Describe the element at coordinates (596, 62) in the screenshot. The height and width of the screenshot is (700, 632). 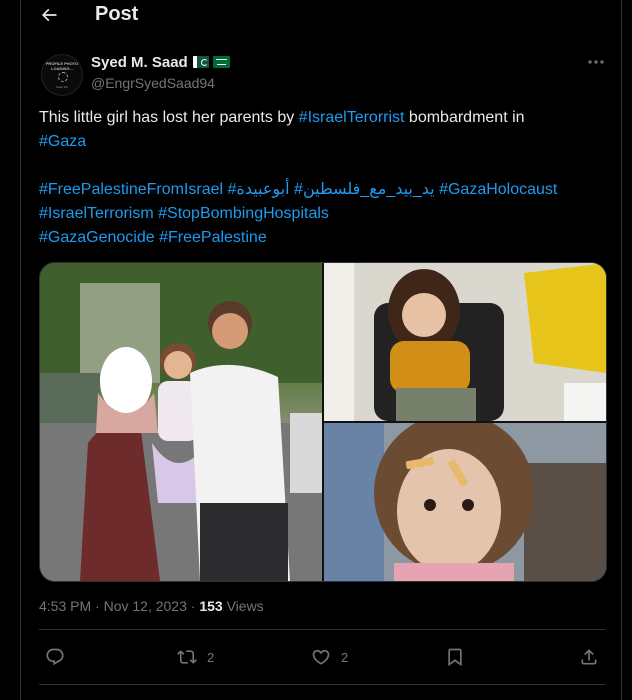
I see `more-icon` at that location.